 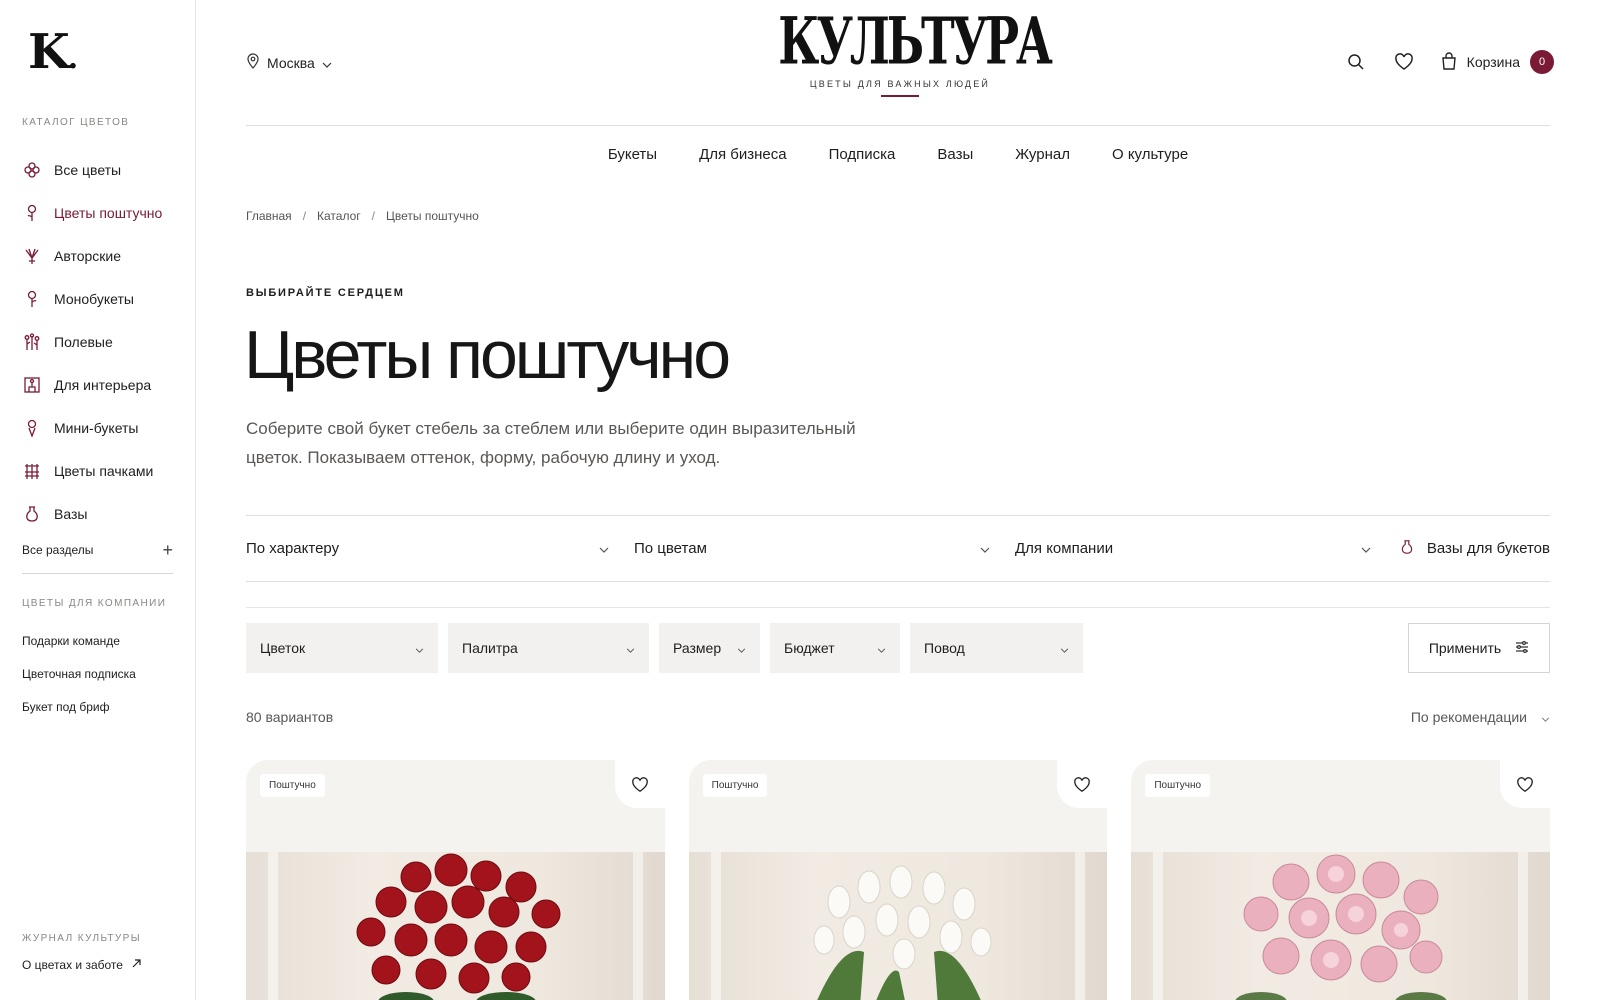 What do you see at coordinates (81, 938) in the screenshot?
I see `journal-section-title: ЖУРНАЛ КУЛЬТУРЫ` at bounding box center [81, 938].